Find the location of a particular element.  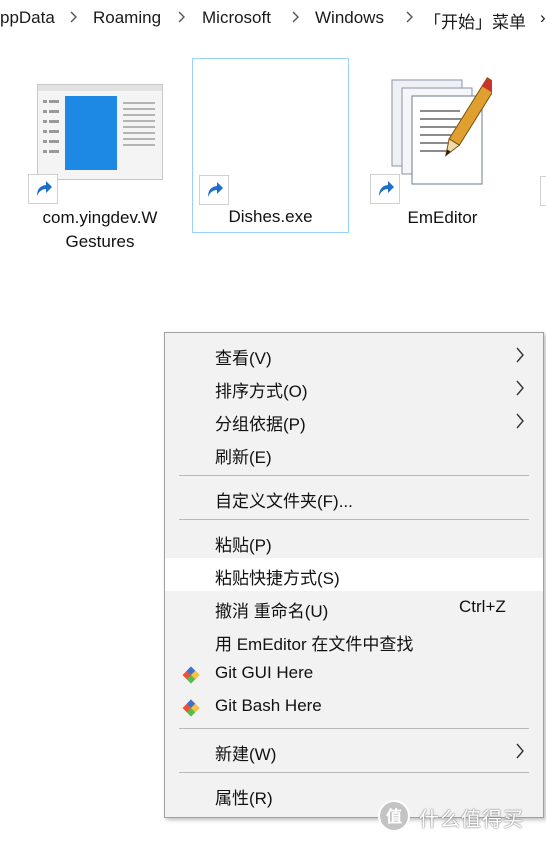

watermark-logo-icon: 值 is located at coordinates (394, 816).